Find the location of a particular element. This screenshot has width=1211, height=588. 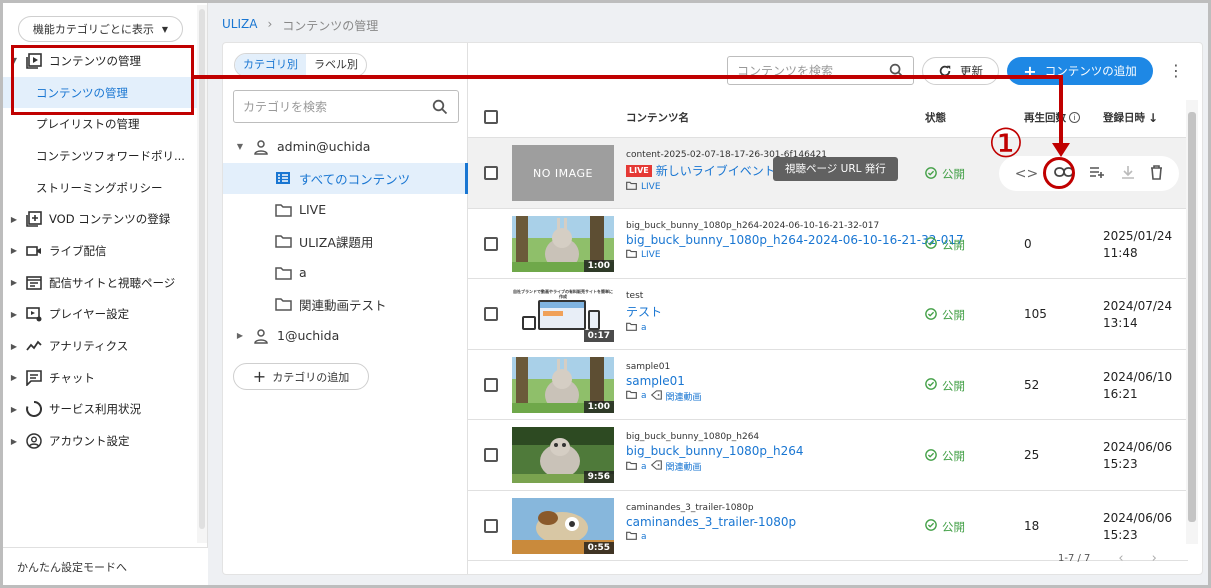

thumbnail: NO IMAGE is located at coordinates (563, 173).